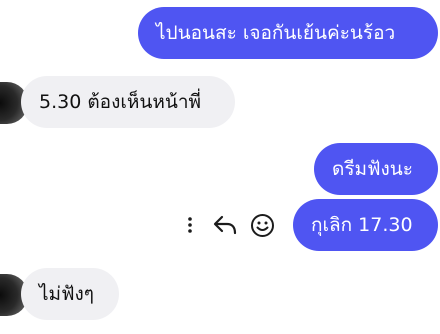 The image size is (440, 334). I want to click on reply-arrow-icon, so click(225, 225).